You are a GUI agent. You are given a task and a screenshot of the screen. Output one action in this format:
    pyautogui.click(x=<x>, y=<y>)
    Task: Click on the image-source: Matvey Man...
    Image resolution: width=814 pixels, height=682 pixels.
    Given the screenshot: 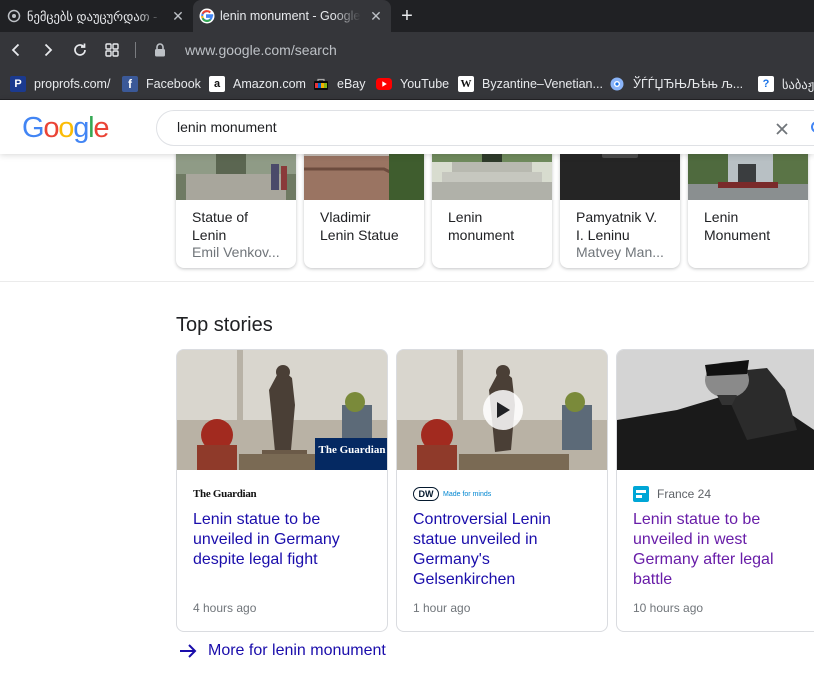 What is the action you would take?
    pyautogui.click(x=620, y=252)
    